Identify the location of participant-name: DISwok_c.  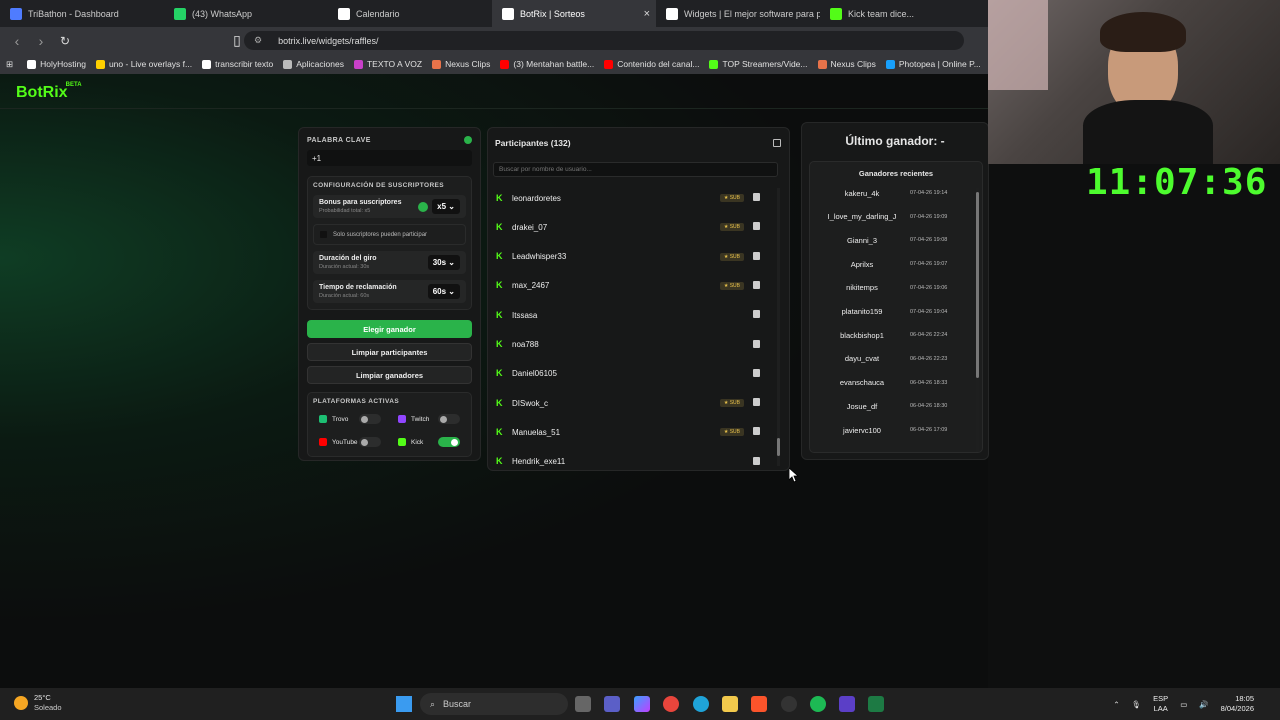
(530, 403).